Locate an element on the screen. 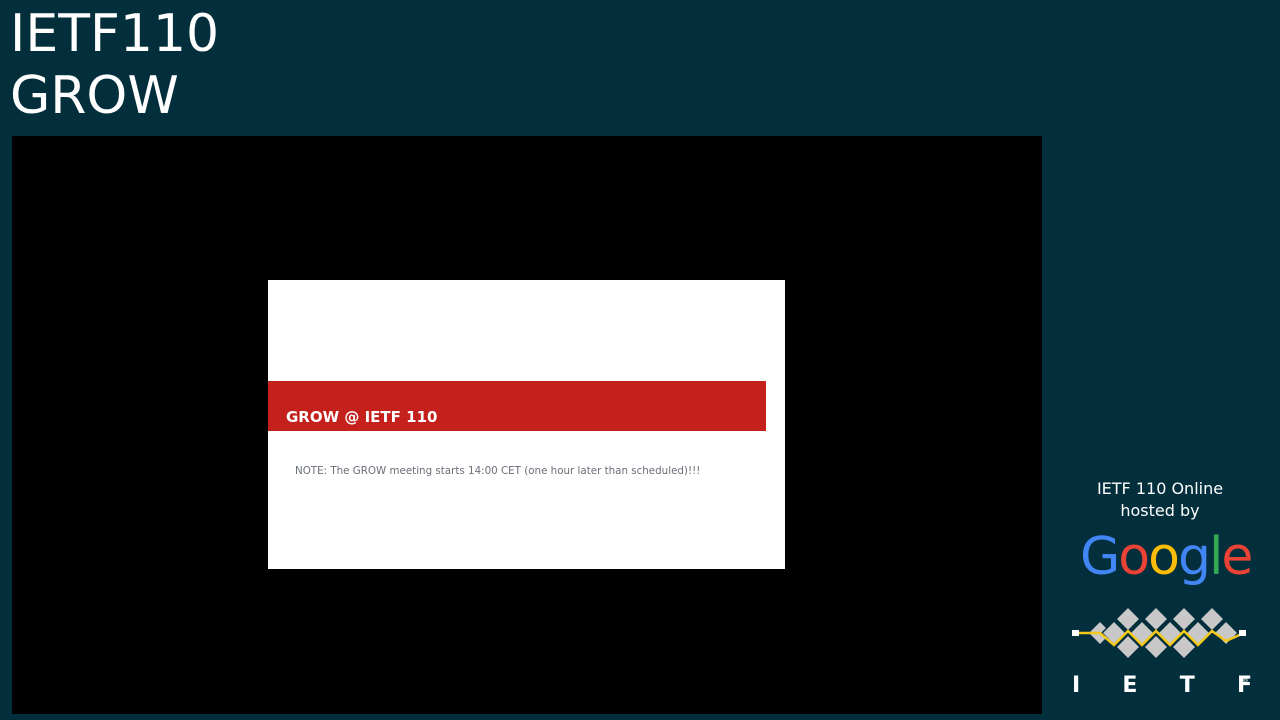 This screenshot has width=1280, height=720. ietf-diamond-logo-icon is located at coordinates (1159, 633).